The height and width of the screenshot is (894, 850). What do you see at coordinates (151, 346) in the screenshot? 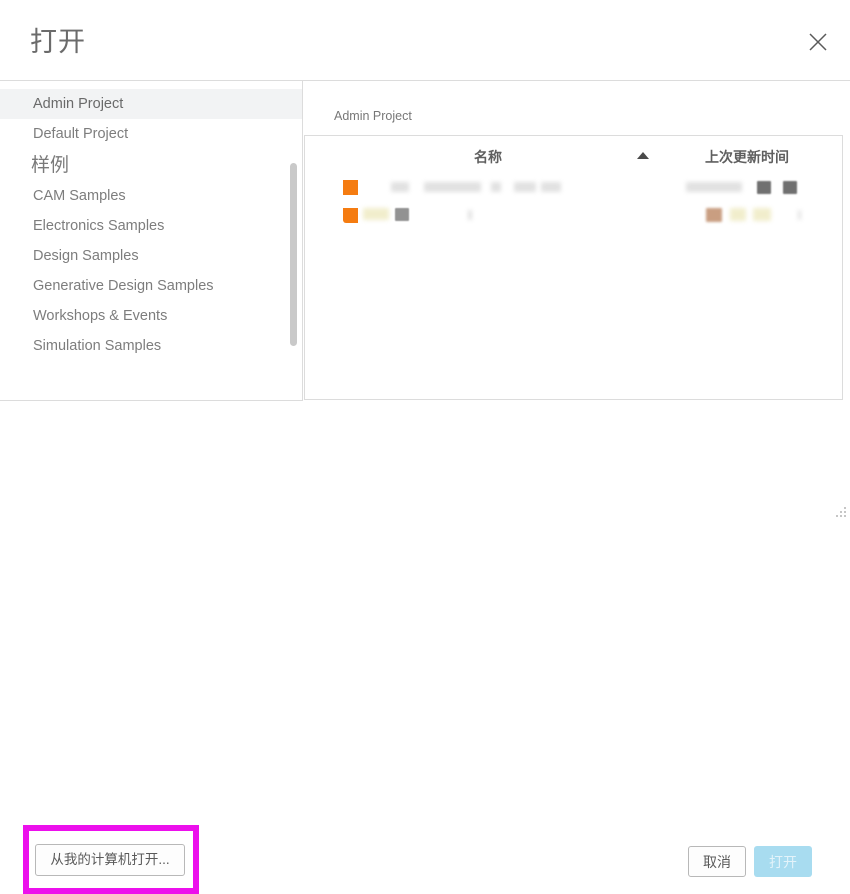
I see `sidebar-item-simulation-samples: Simulation Samples` at bounding box center [151, 346].